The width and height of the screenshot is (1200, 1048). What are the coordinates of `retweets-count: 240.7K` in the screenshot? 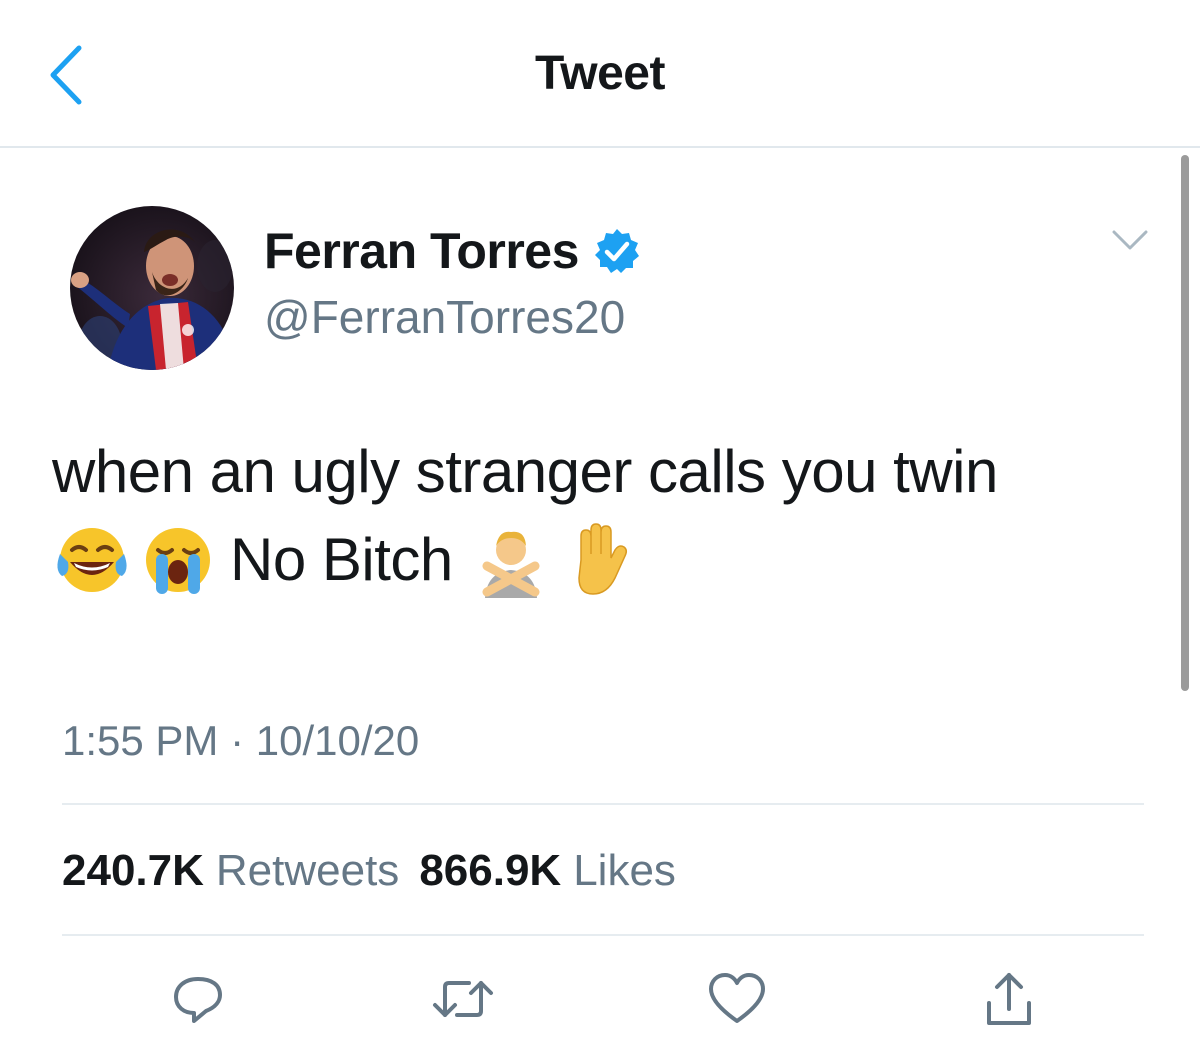 It's located at (133, 870).